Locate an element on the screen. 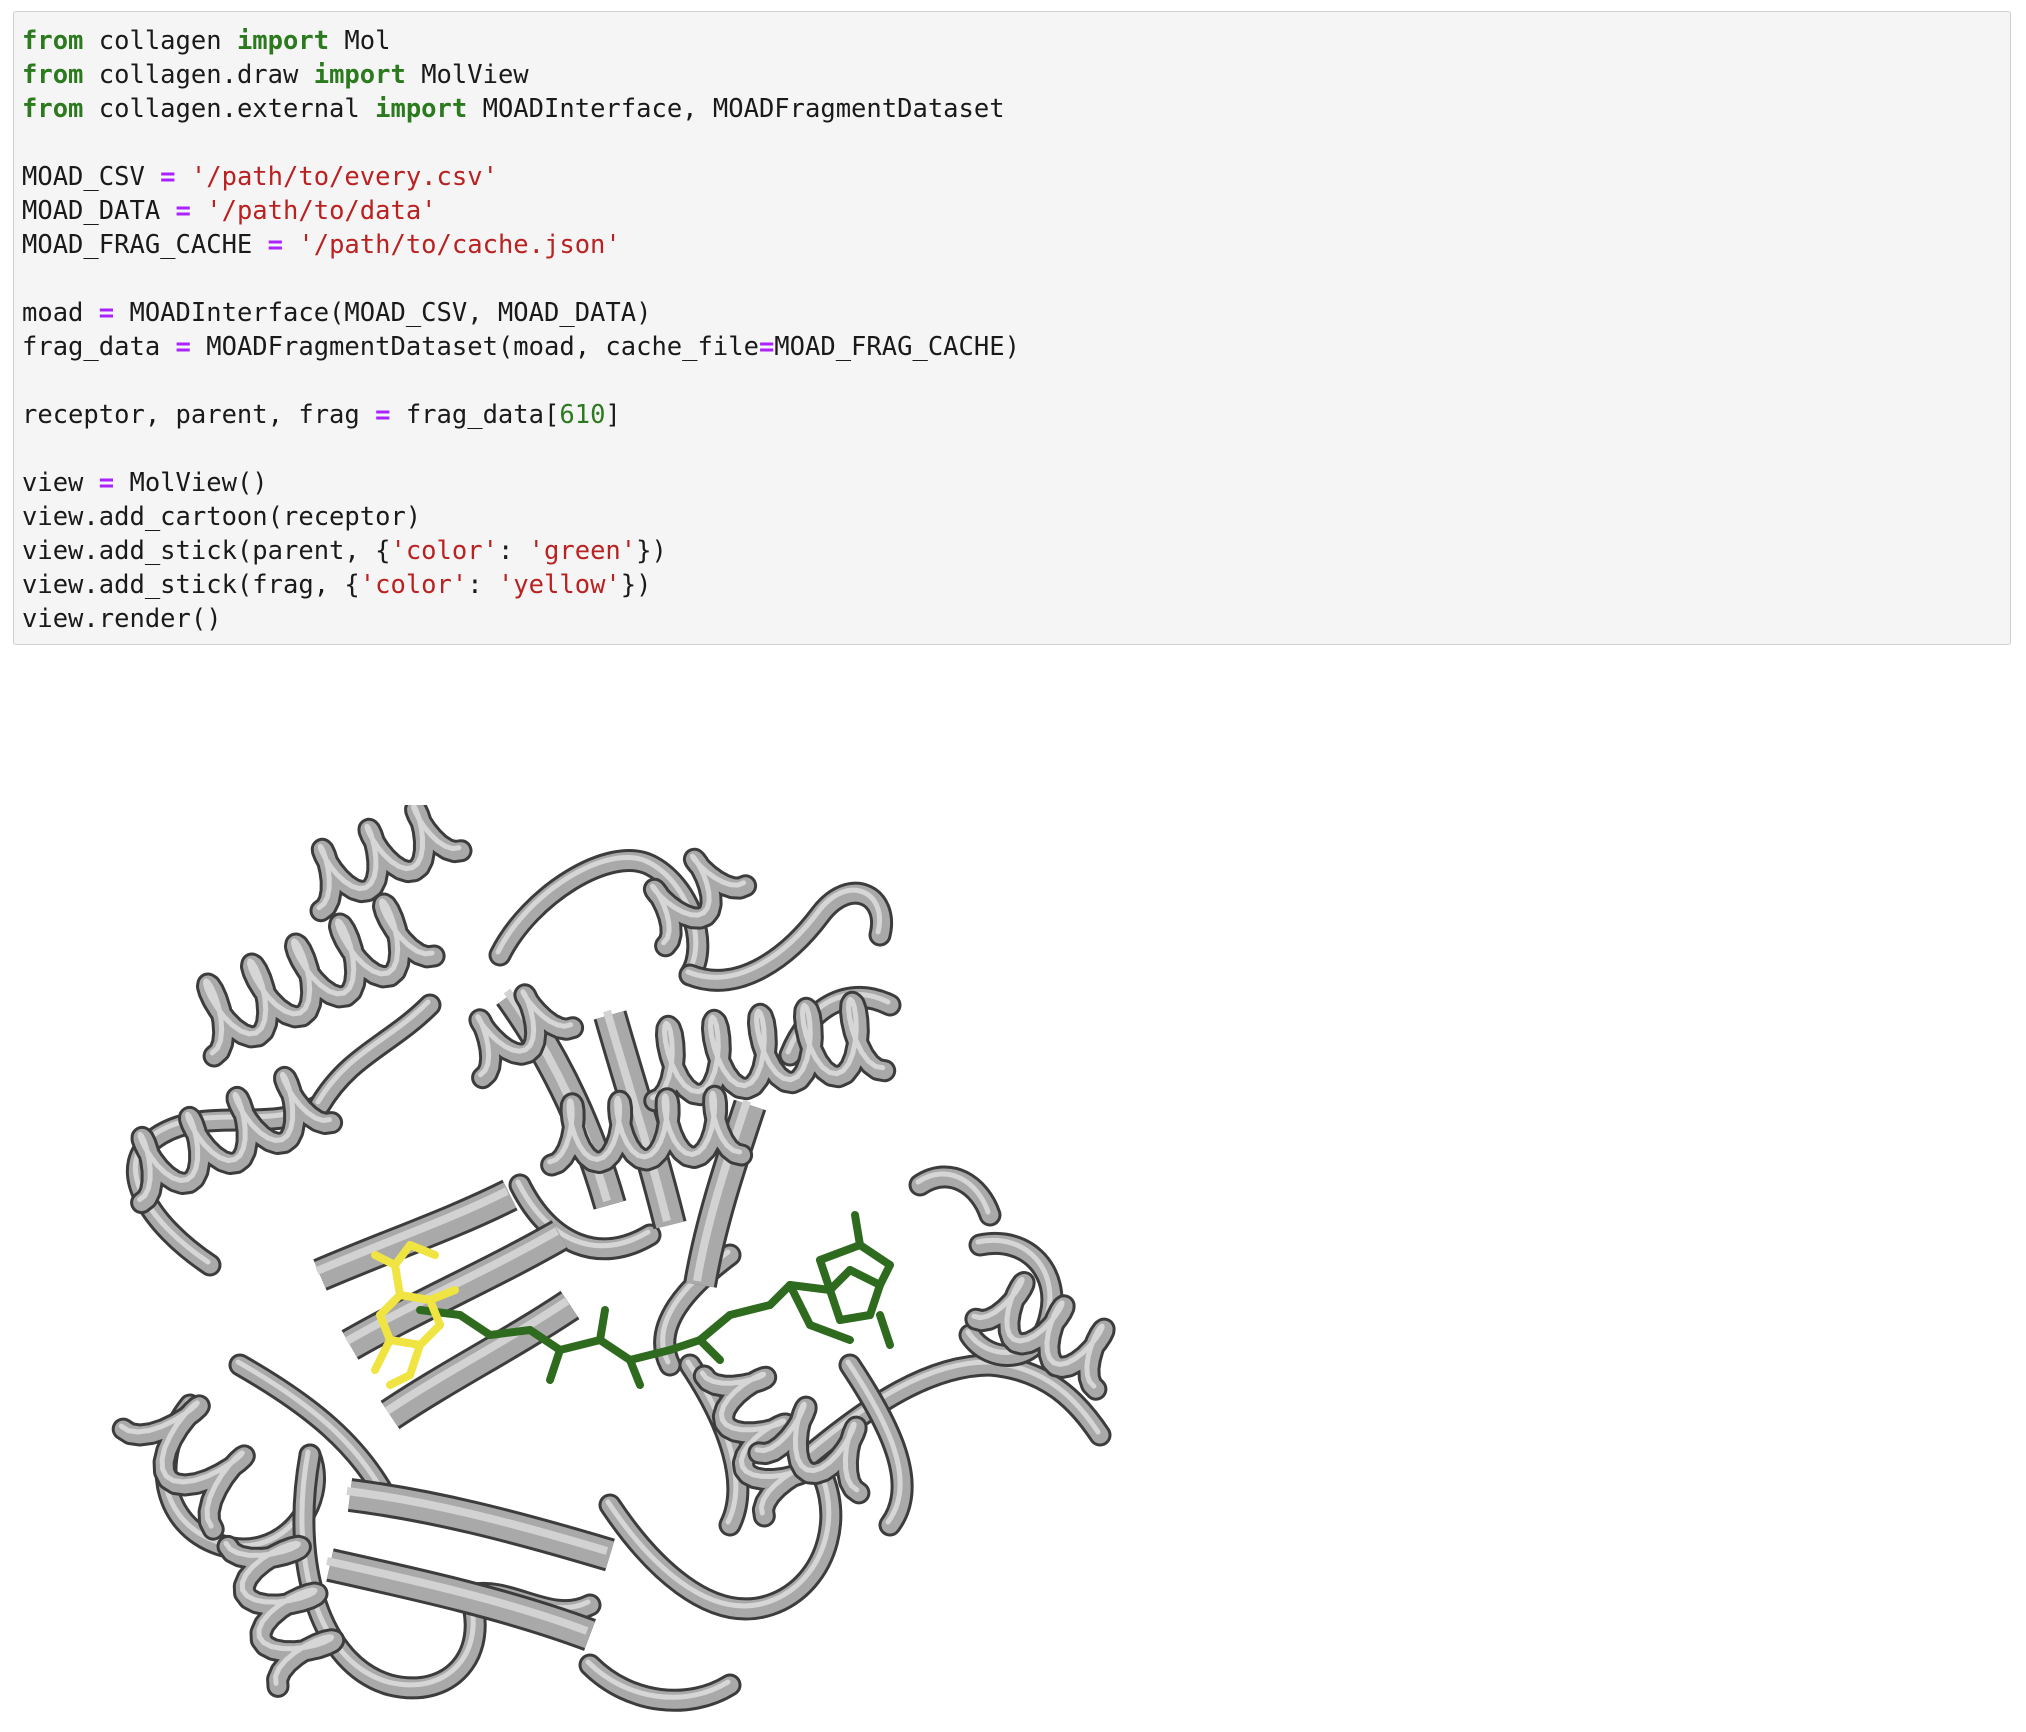 This screenshot has height=1732, width=2026. code-token: MOADFragmentDataset(moad, cache_file is located at coordinates (474, 347).